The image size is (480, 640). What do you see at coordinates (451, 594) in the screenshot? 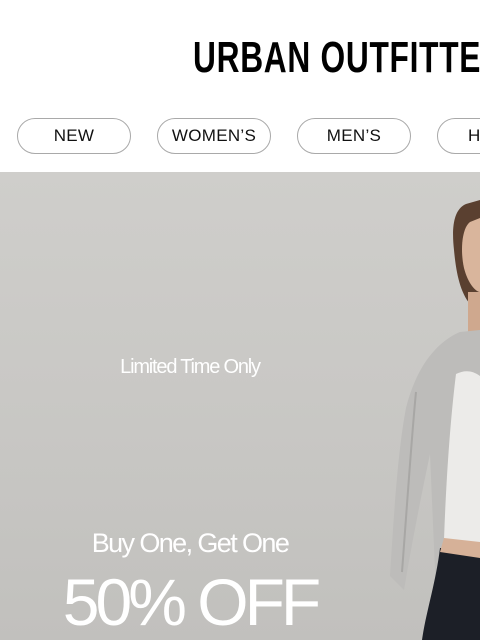
I see `model-pants` at bounding box center [451, 594].